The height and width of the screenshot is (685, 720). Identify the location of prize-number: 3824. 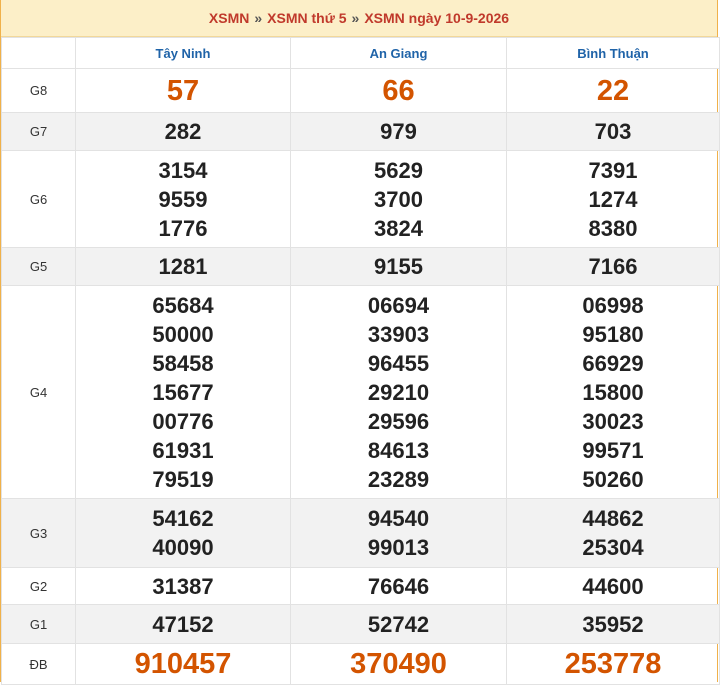
(398, 228).